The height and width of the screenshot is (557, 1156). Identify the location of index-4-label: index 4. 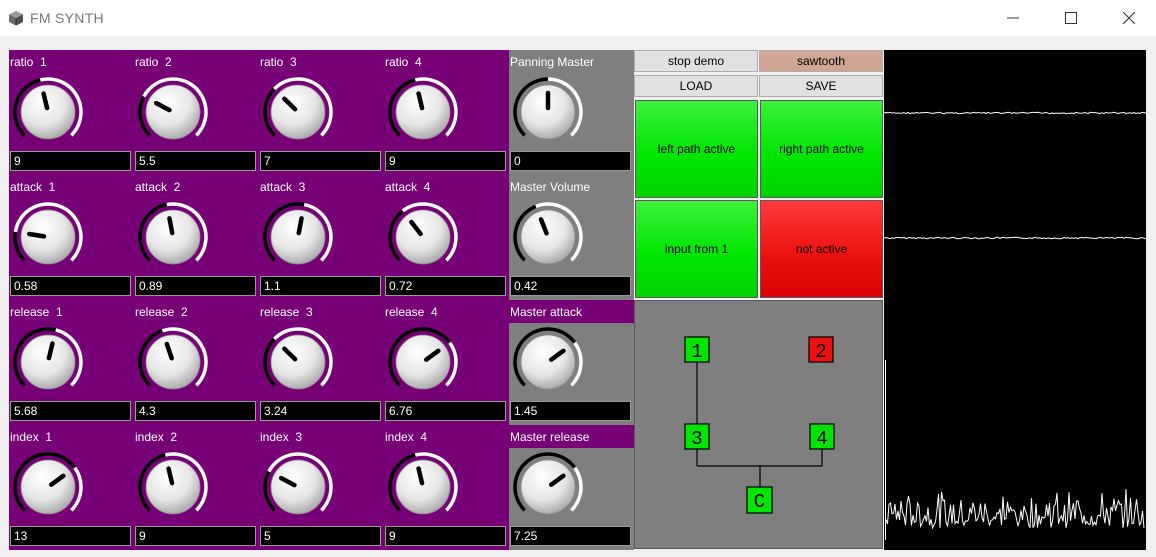
(406, 437).